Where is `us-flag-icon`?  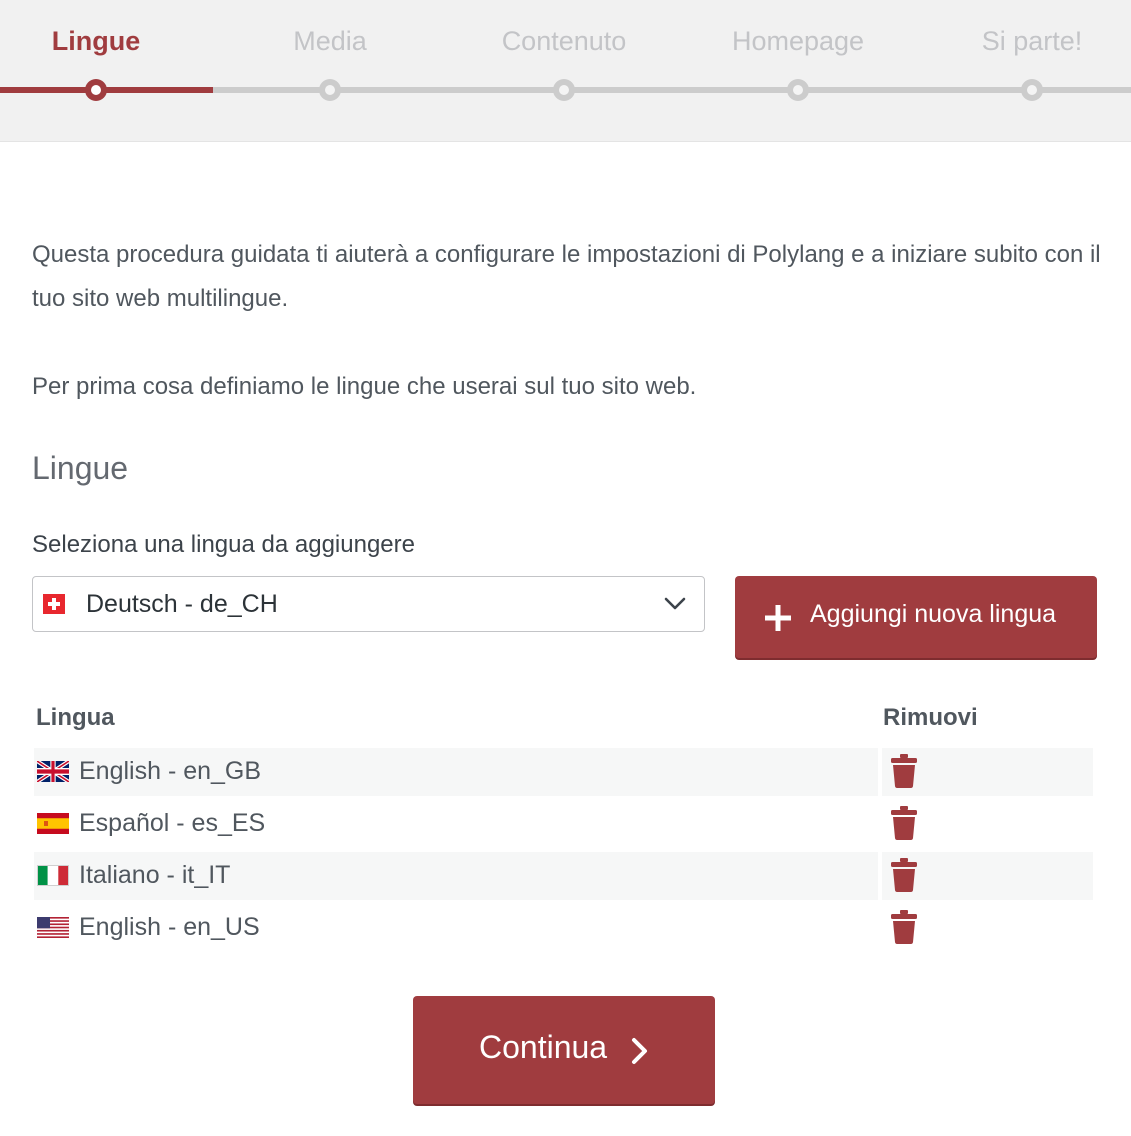
us-flag-icon is located at coordinates (53, 930).